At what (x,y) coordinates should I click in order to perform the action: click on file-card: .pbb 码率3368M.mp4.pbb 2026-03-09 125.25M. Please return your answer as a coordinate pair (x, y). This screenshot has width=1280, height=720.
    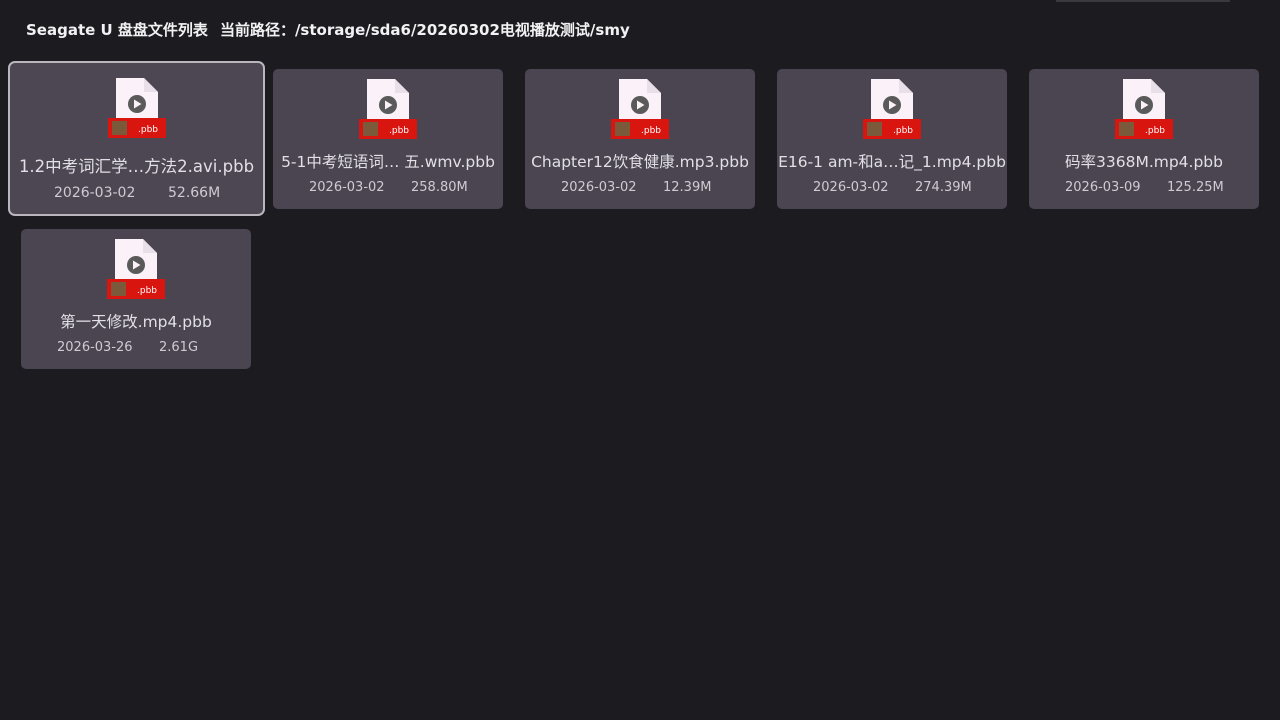
    Looking at the image, I should click on (1144, 139).